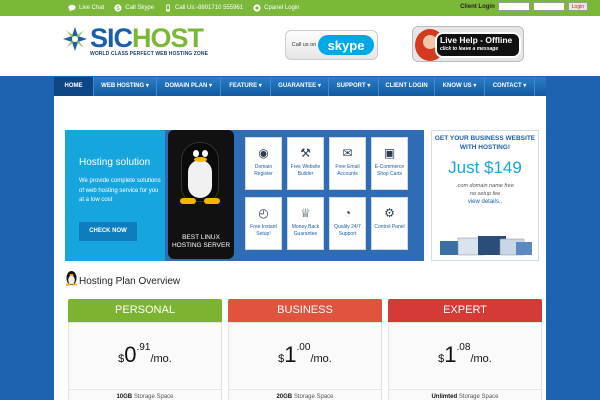 The width and height of the screenshot is (600, 400). I want to click on clock-icon: ◔, so click(347, 213).